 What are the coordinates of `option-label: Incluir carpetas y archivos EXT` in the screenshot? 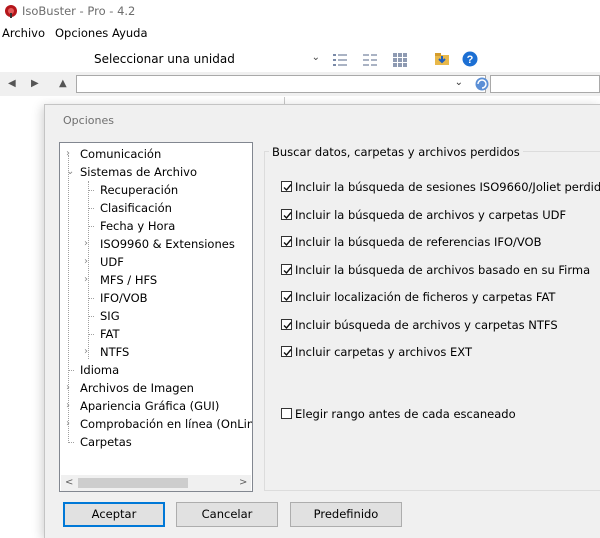 It's located at (383, 352).